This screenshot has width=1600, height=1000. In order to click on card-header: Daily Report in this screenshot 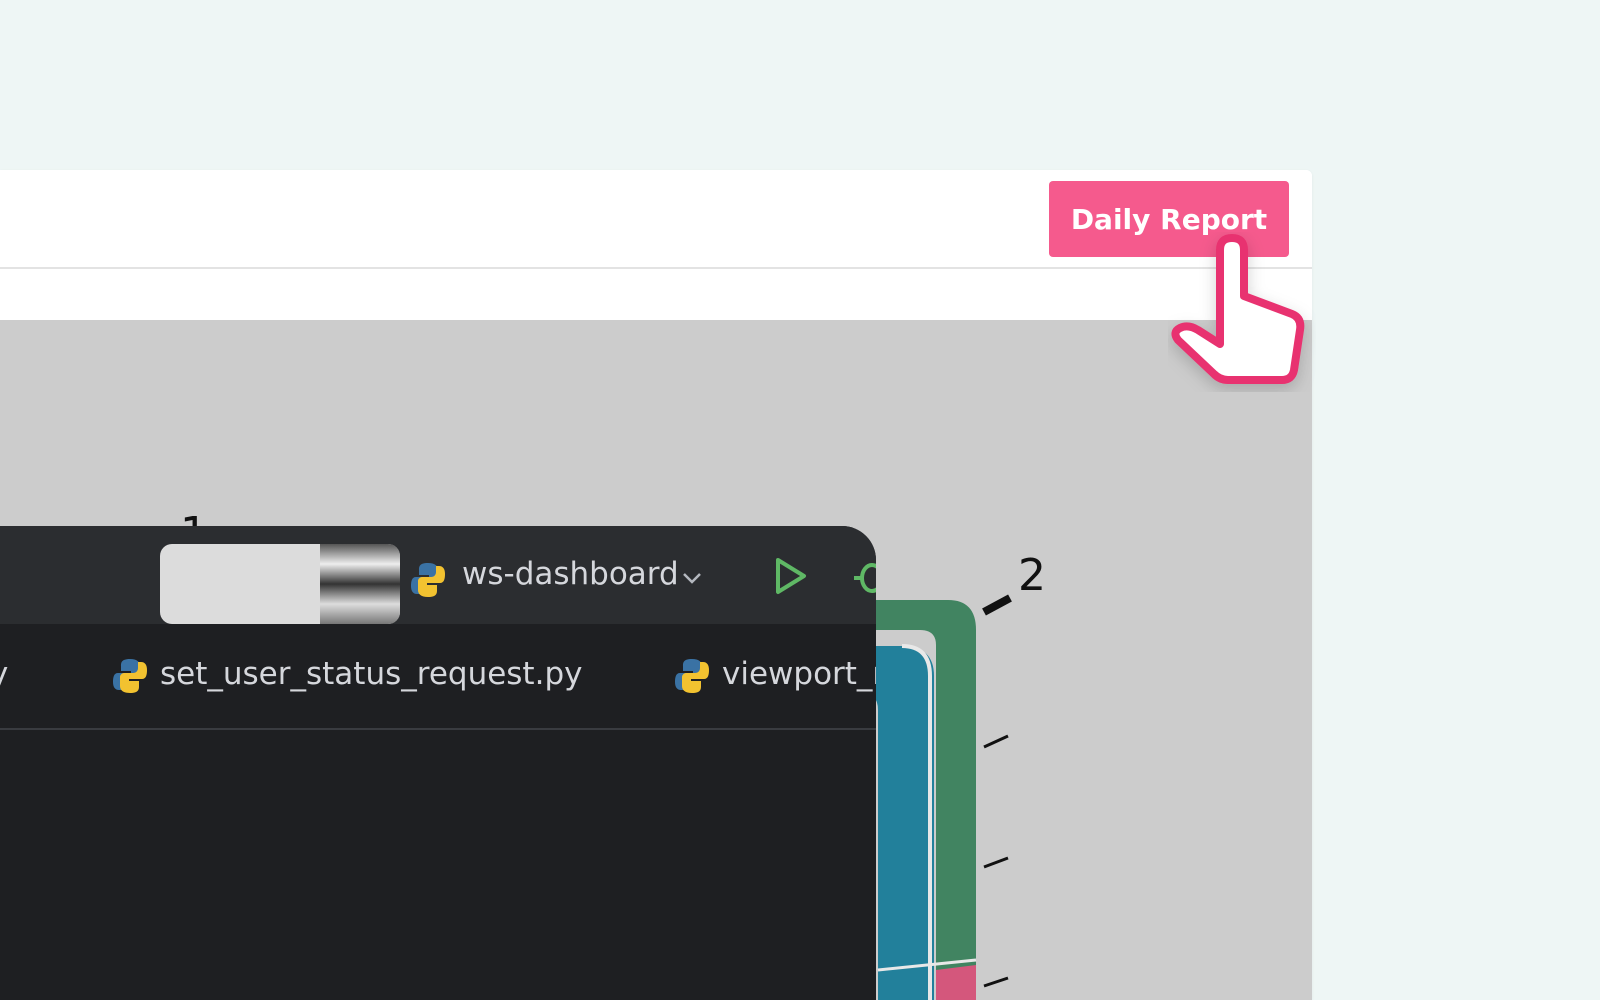, I will do `click(656, 219)`.